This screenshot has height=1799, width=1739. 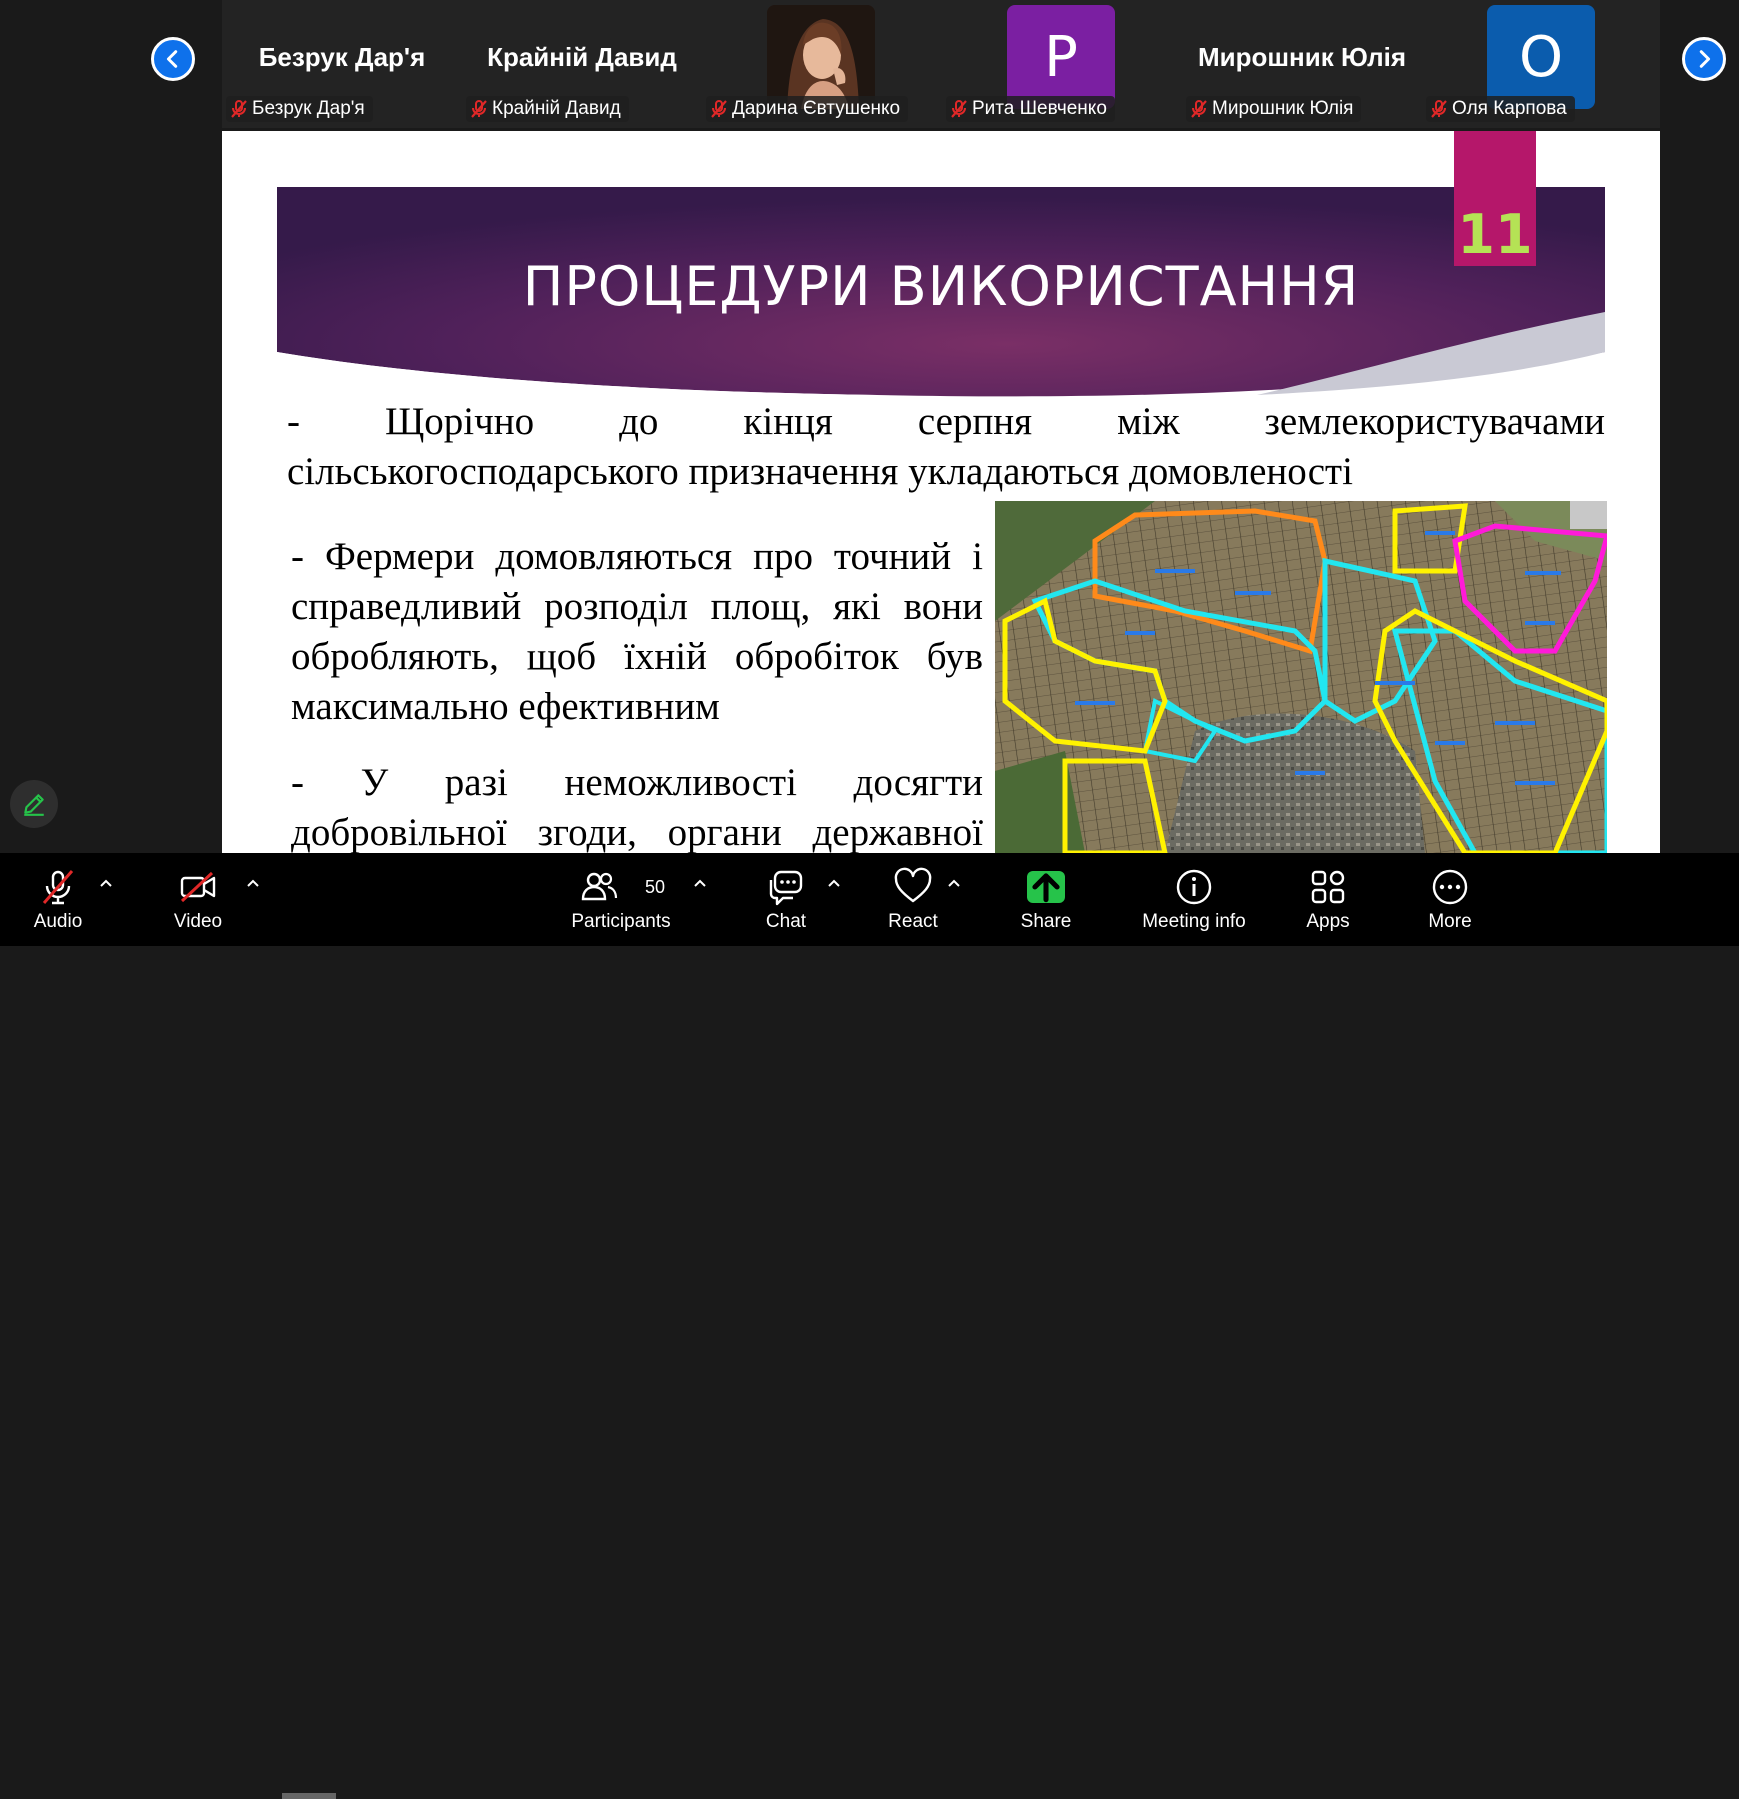 What do you see at coordinates (1495, 234) in the screenshot?
I see `slide-number: 11` at bounding box center [1495, 234].